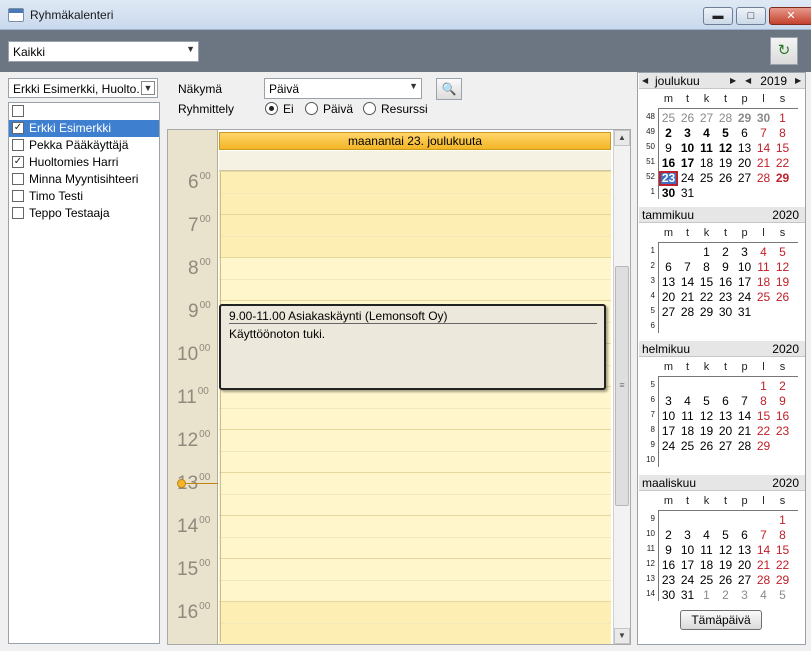 Image resolution: width=811 pixels, height=651 pixels. What do you see at coordinates (415, 141) in the screenshot?
I see `day-header: maanantai 23. joulukuuta` at bounding box center [415, 141].